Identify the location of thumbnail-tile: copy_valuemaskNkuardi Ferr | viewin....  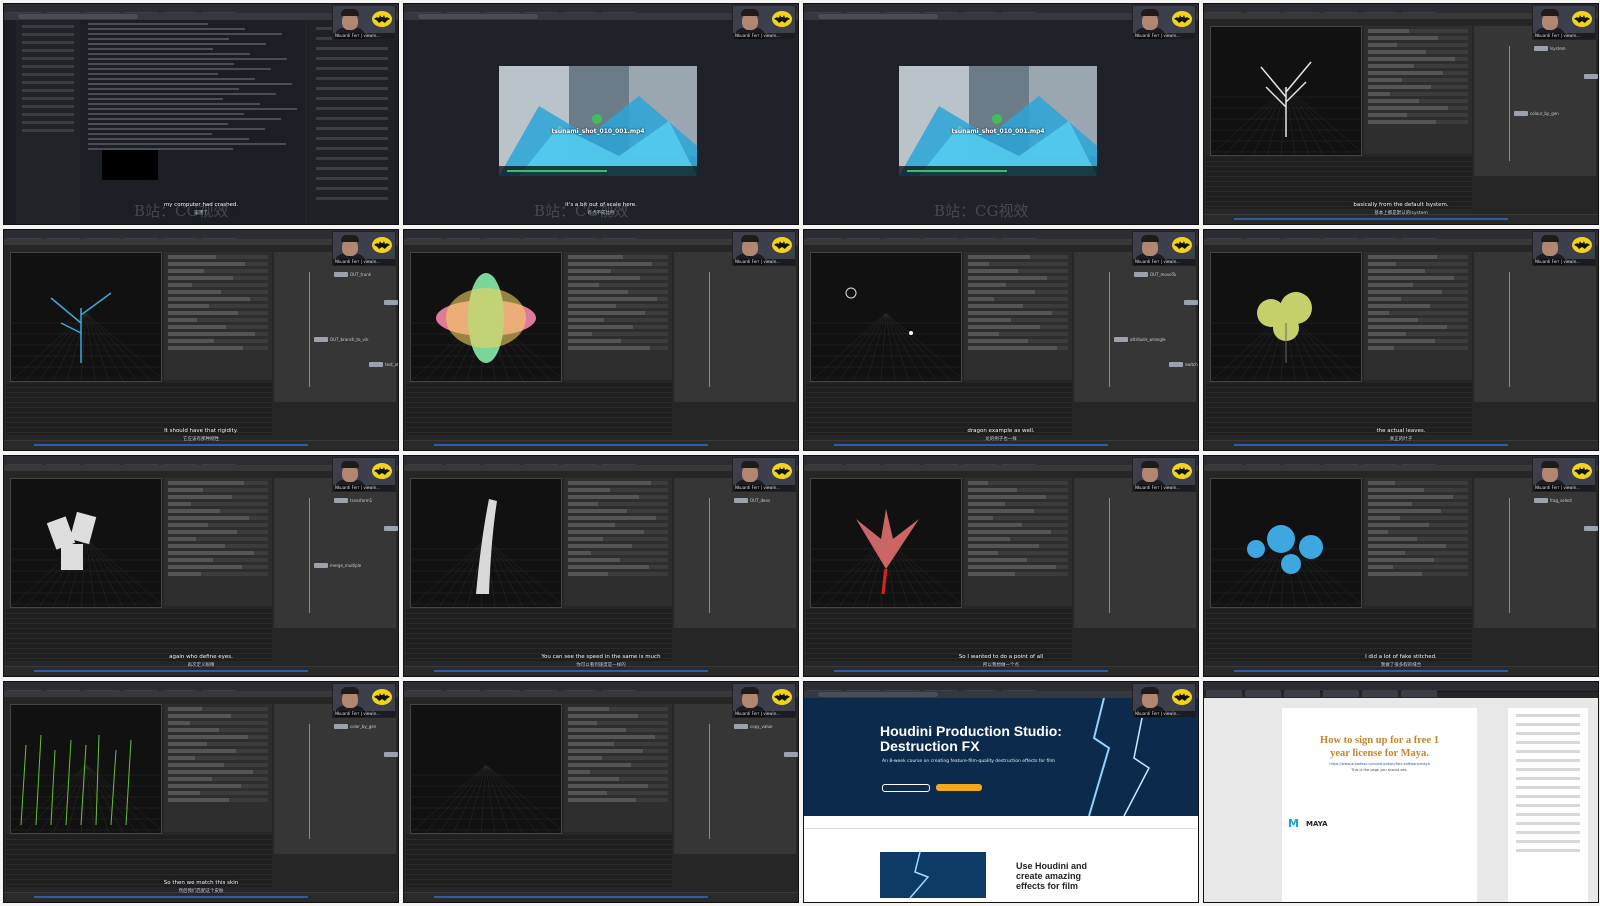
(601, 792).